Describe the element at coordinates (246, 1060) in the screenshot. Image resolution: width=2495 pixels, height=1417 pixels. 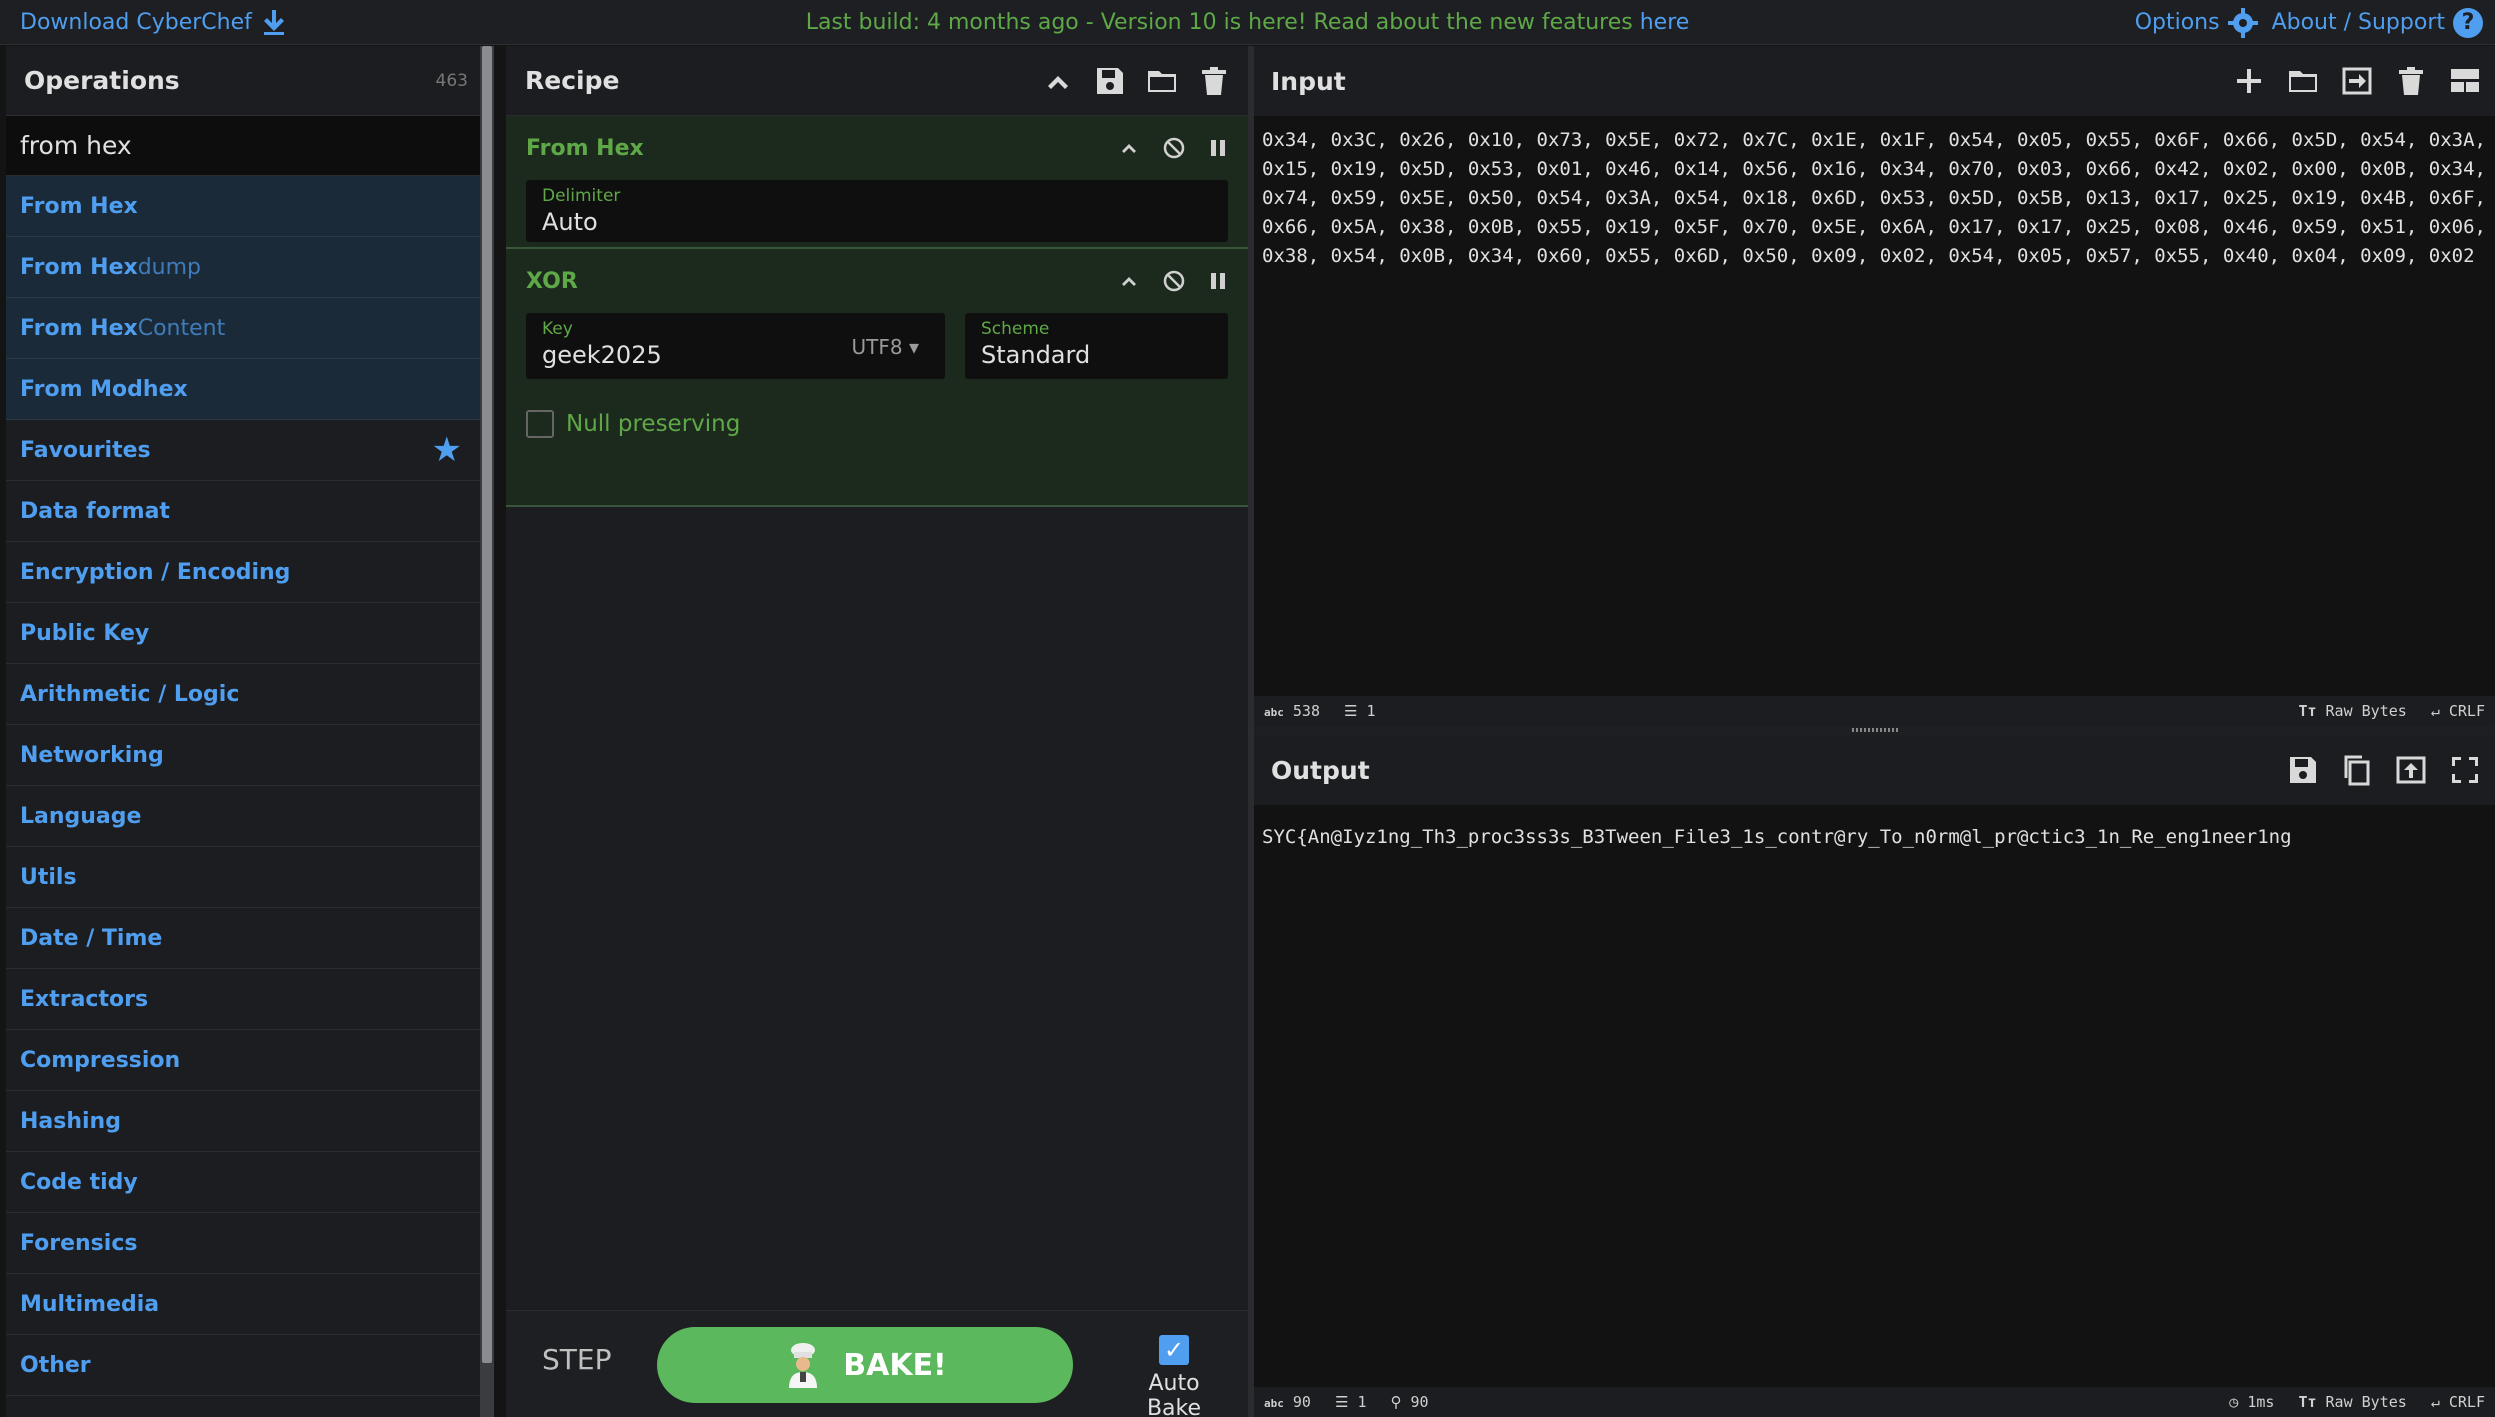
I see `category-item: Compression` at that location.